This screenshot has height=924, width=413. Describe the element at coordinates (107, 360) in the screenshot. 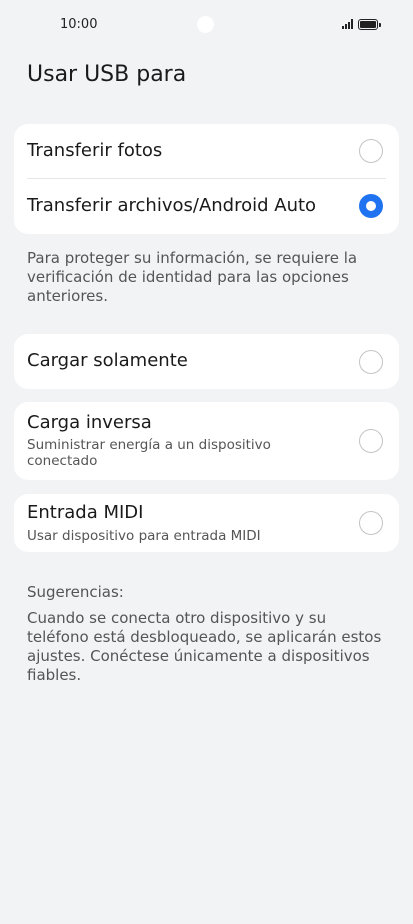

I see `option-label: Cargar solamente` at that location.